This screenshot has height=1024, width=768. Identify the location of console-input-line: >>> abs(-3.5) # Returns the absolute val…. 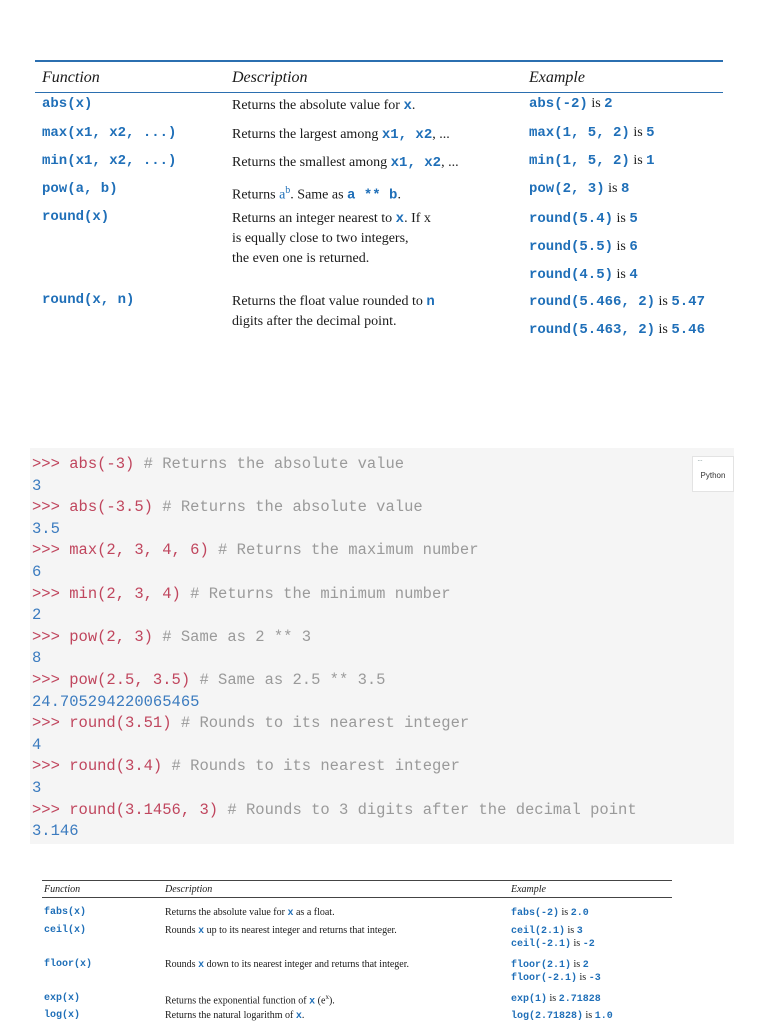
(227, 507).